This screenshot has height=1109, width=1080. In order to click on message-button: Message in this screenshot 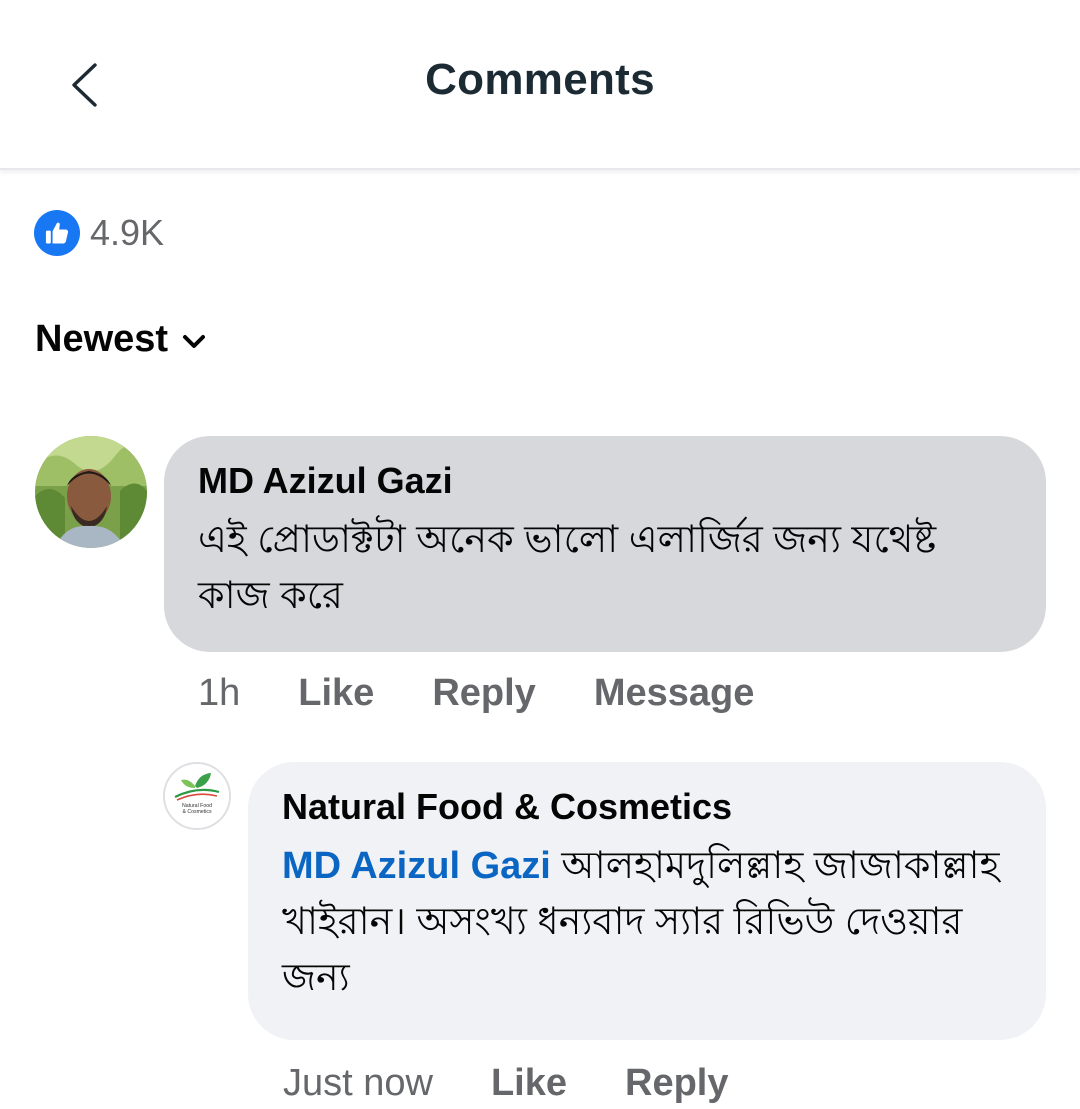, I will do `click(674, 693)`.